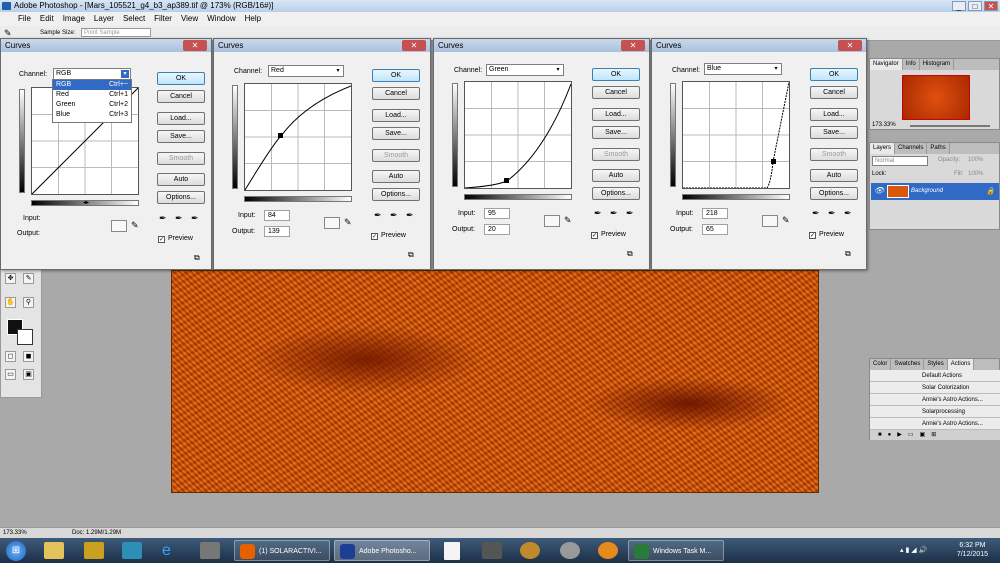 The height and width of the screenshot is (563, 1000). Describe the element at coordinates (879, 191) in the screenshot. I see `eye-icon: 👁` at that location.